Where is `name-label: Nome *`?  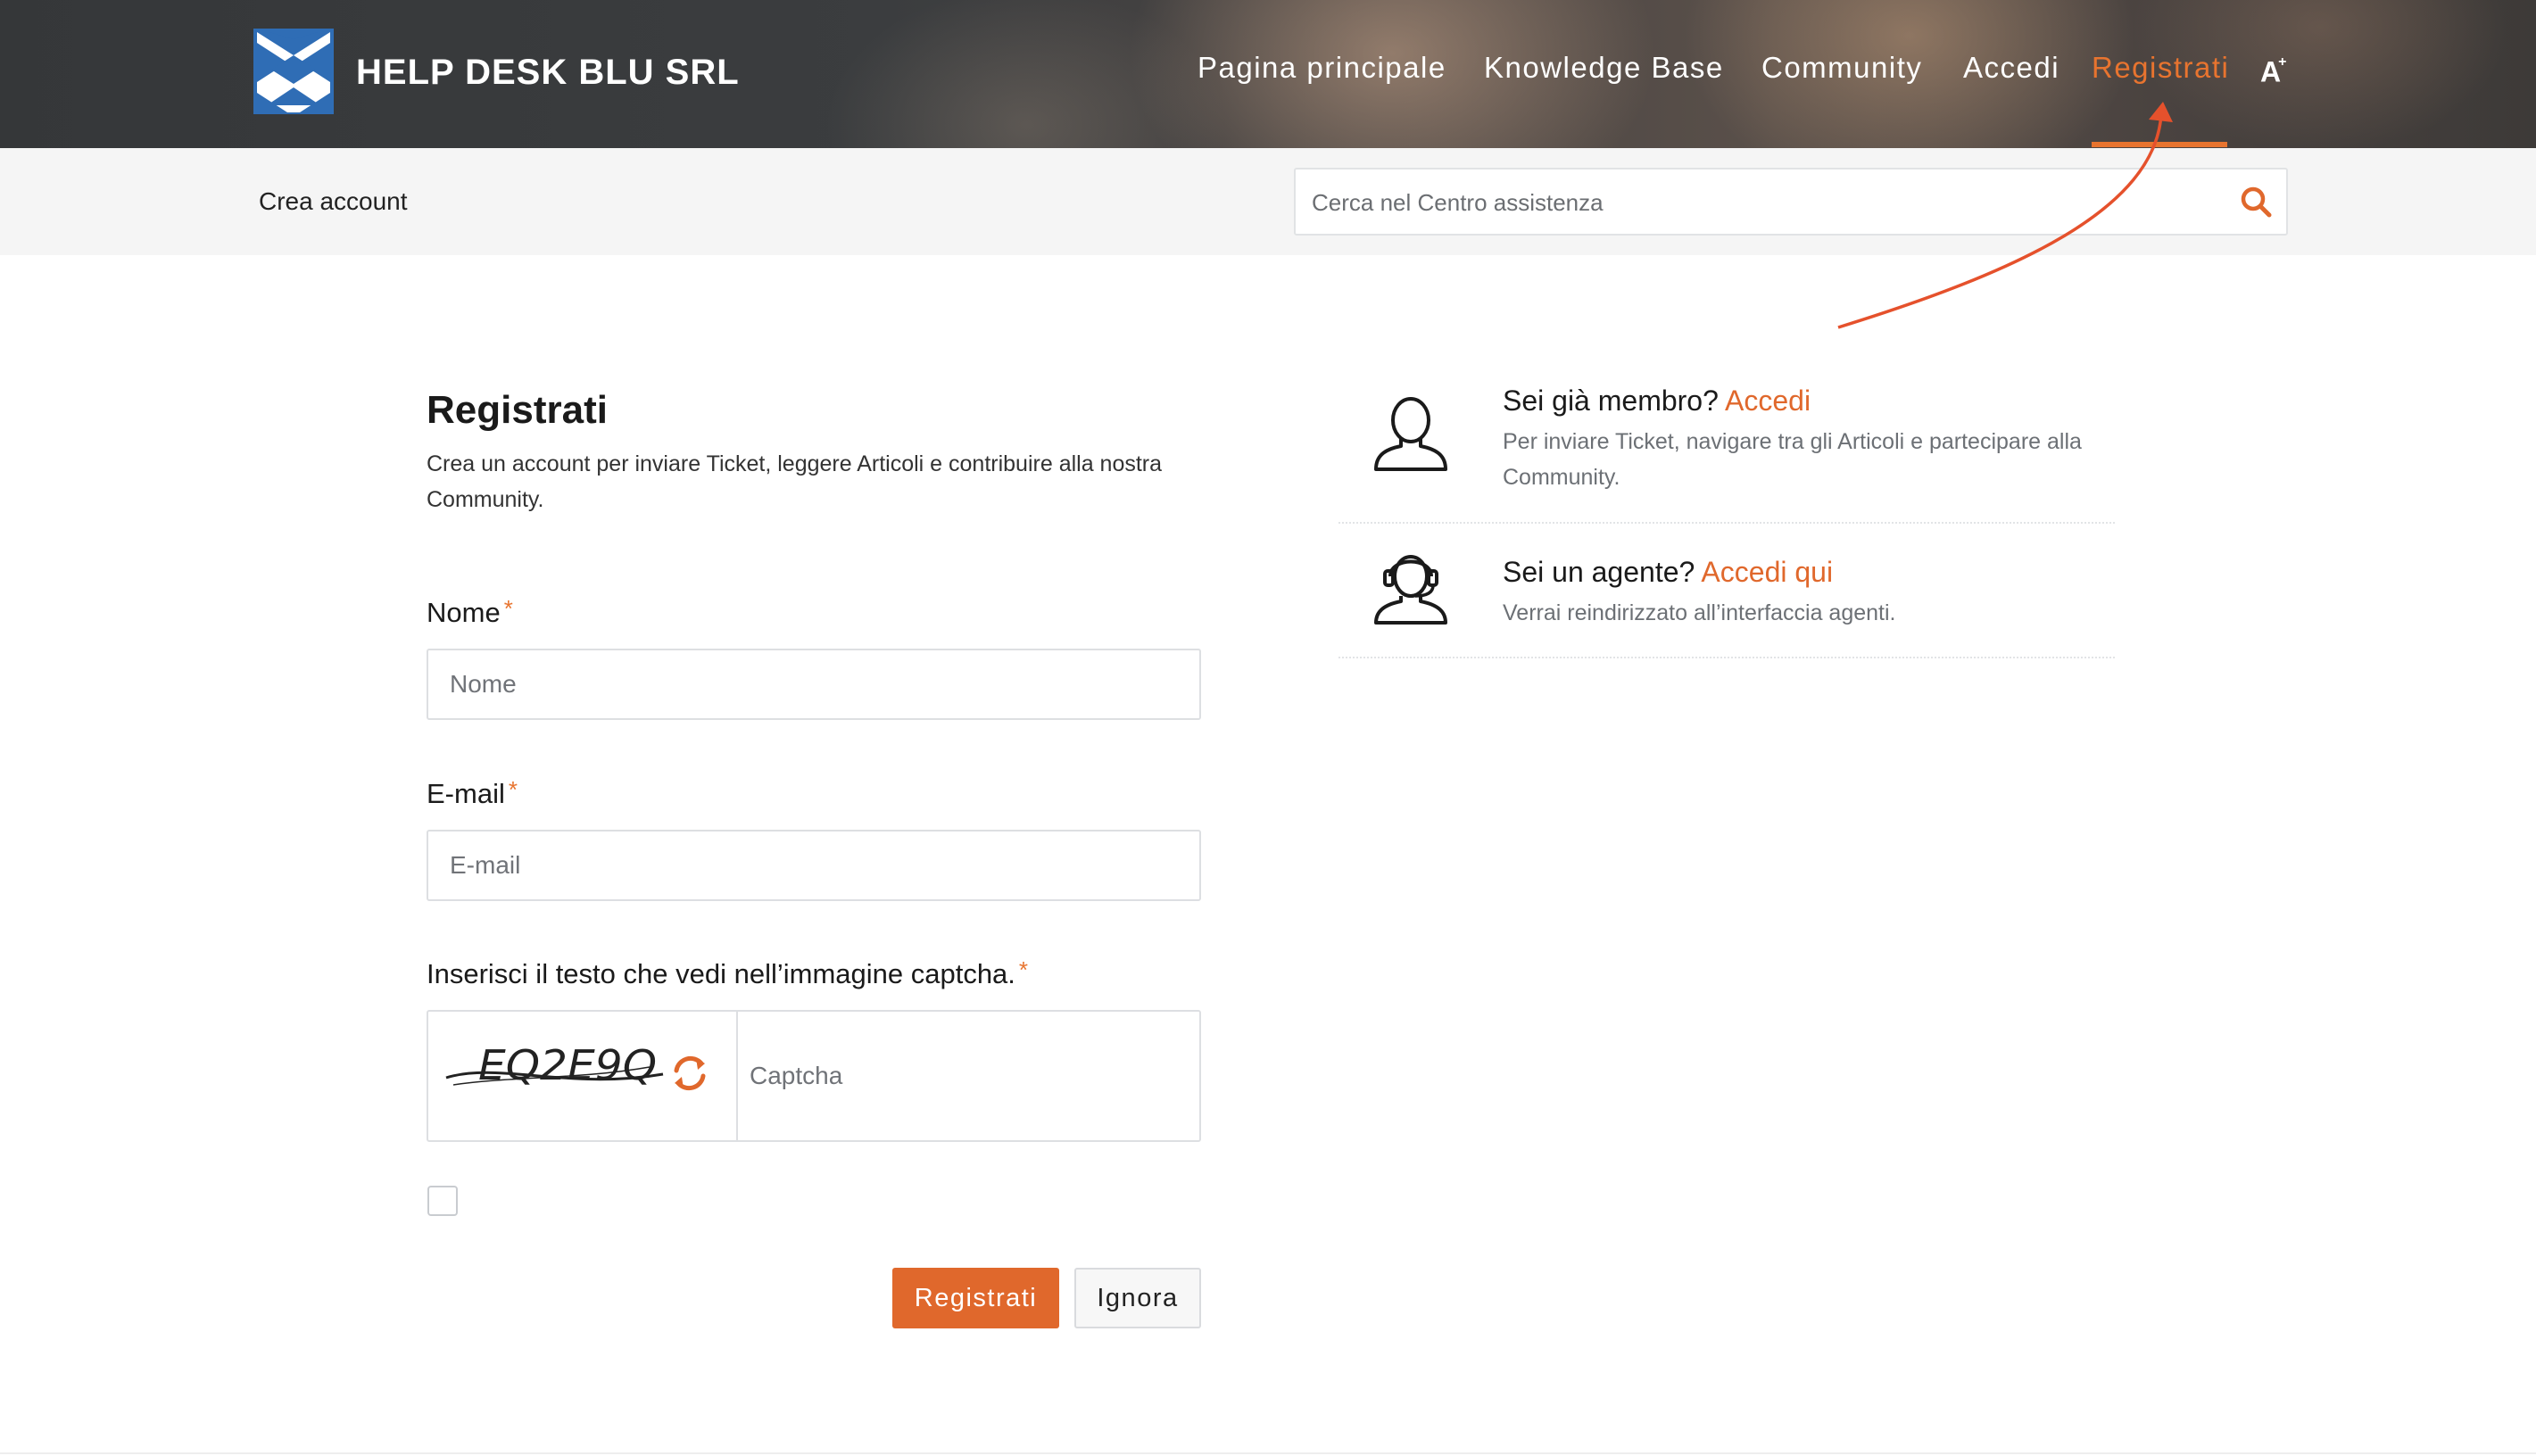 name-label: Nome * is located at coordinates (470, 613).